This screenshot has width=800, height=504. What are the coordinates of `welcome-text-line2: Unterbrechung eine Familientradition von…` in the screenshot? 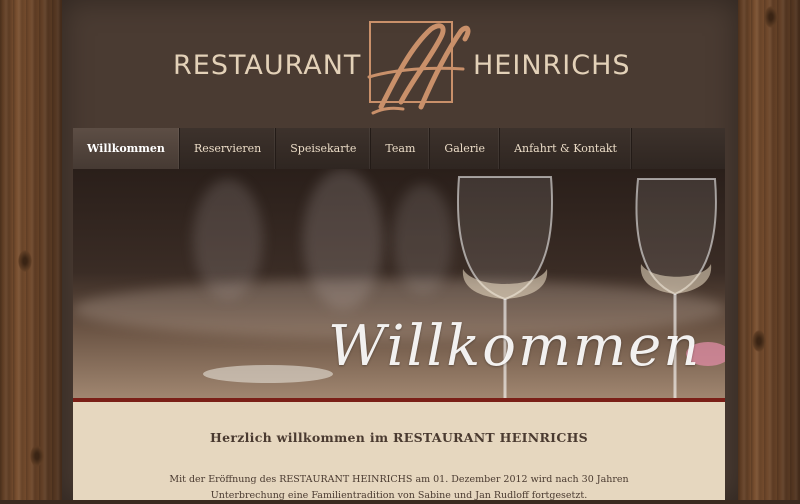 It's located at (399, 495).